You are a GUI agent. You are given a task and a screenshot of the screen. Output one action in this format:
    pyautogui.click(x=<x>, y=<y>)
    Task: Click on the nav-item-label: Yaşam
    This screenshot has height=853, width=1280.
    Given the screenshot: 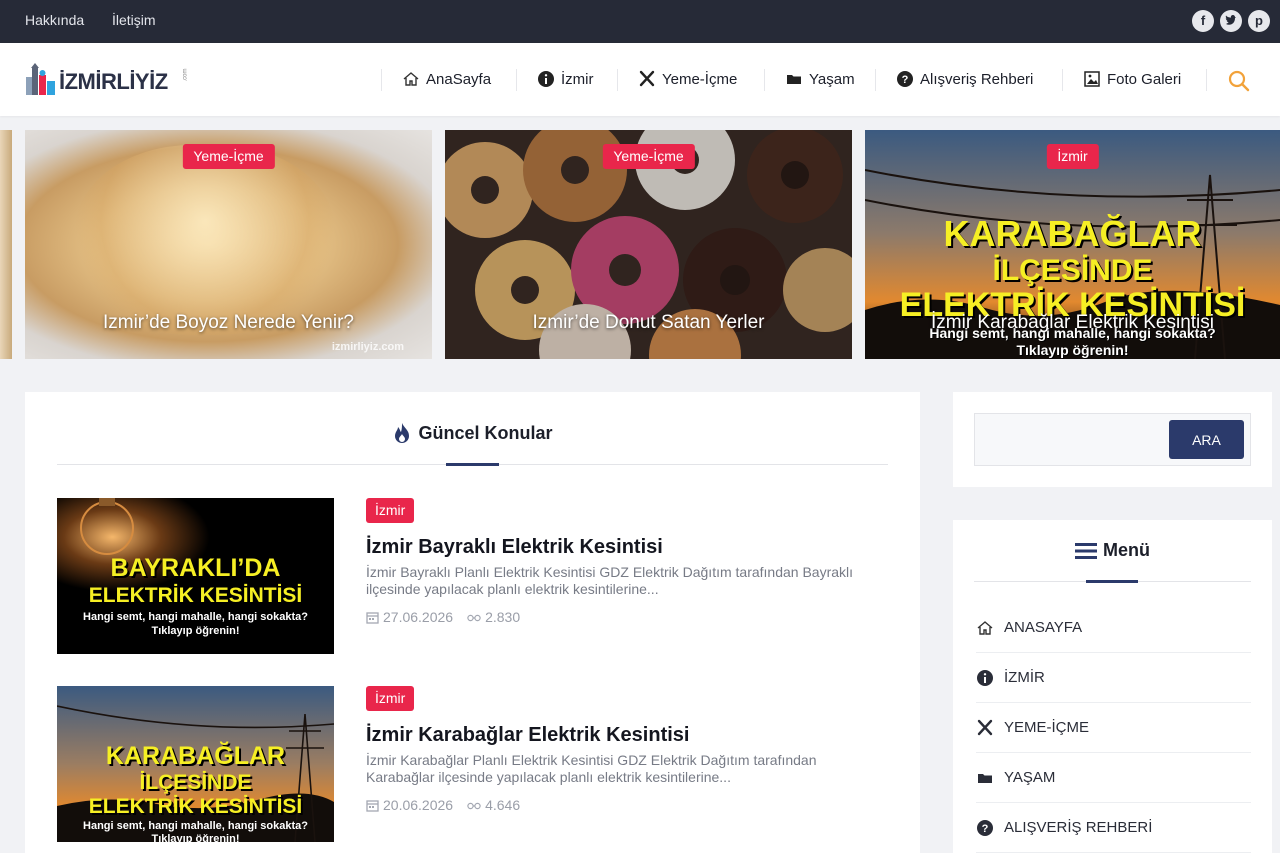 What is the action you would take?
    pyautogui.click(x=832, y=79)
    